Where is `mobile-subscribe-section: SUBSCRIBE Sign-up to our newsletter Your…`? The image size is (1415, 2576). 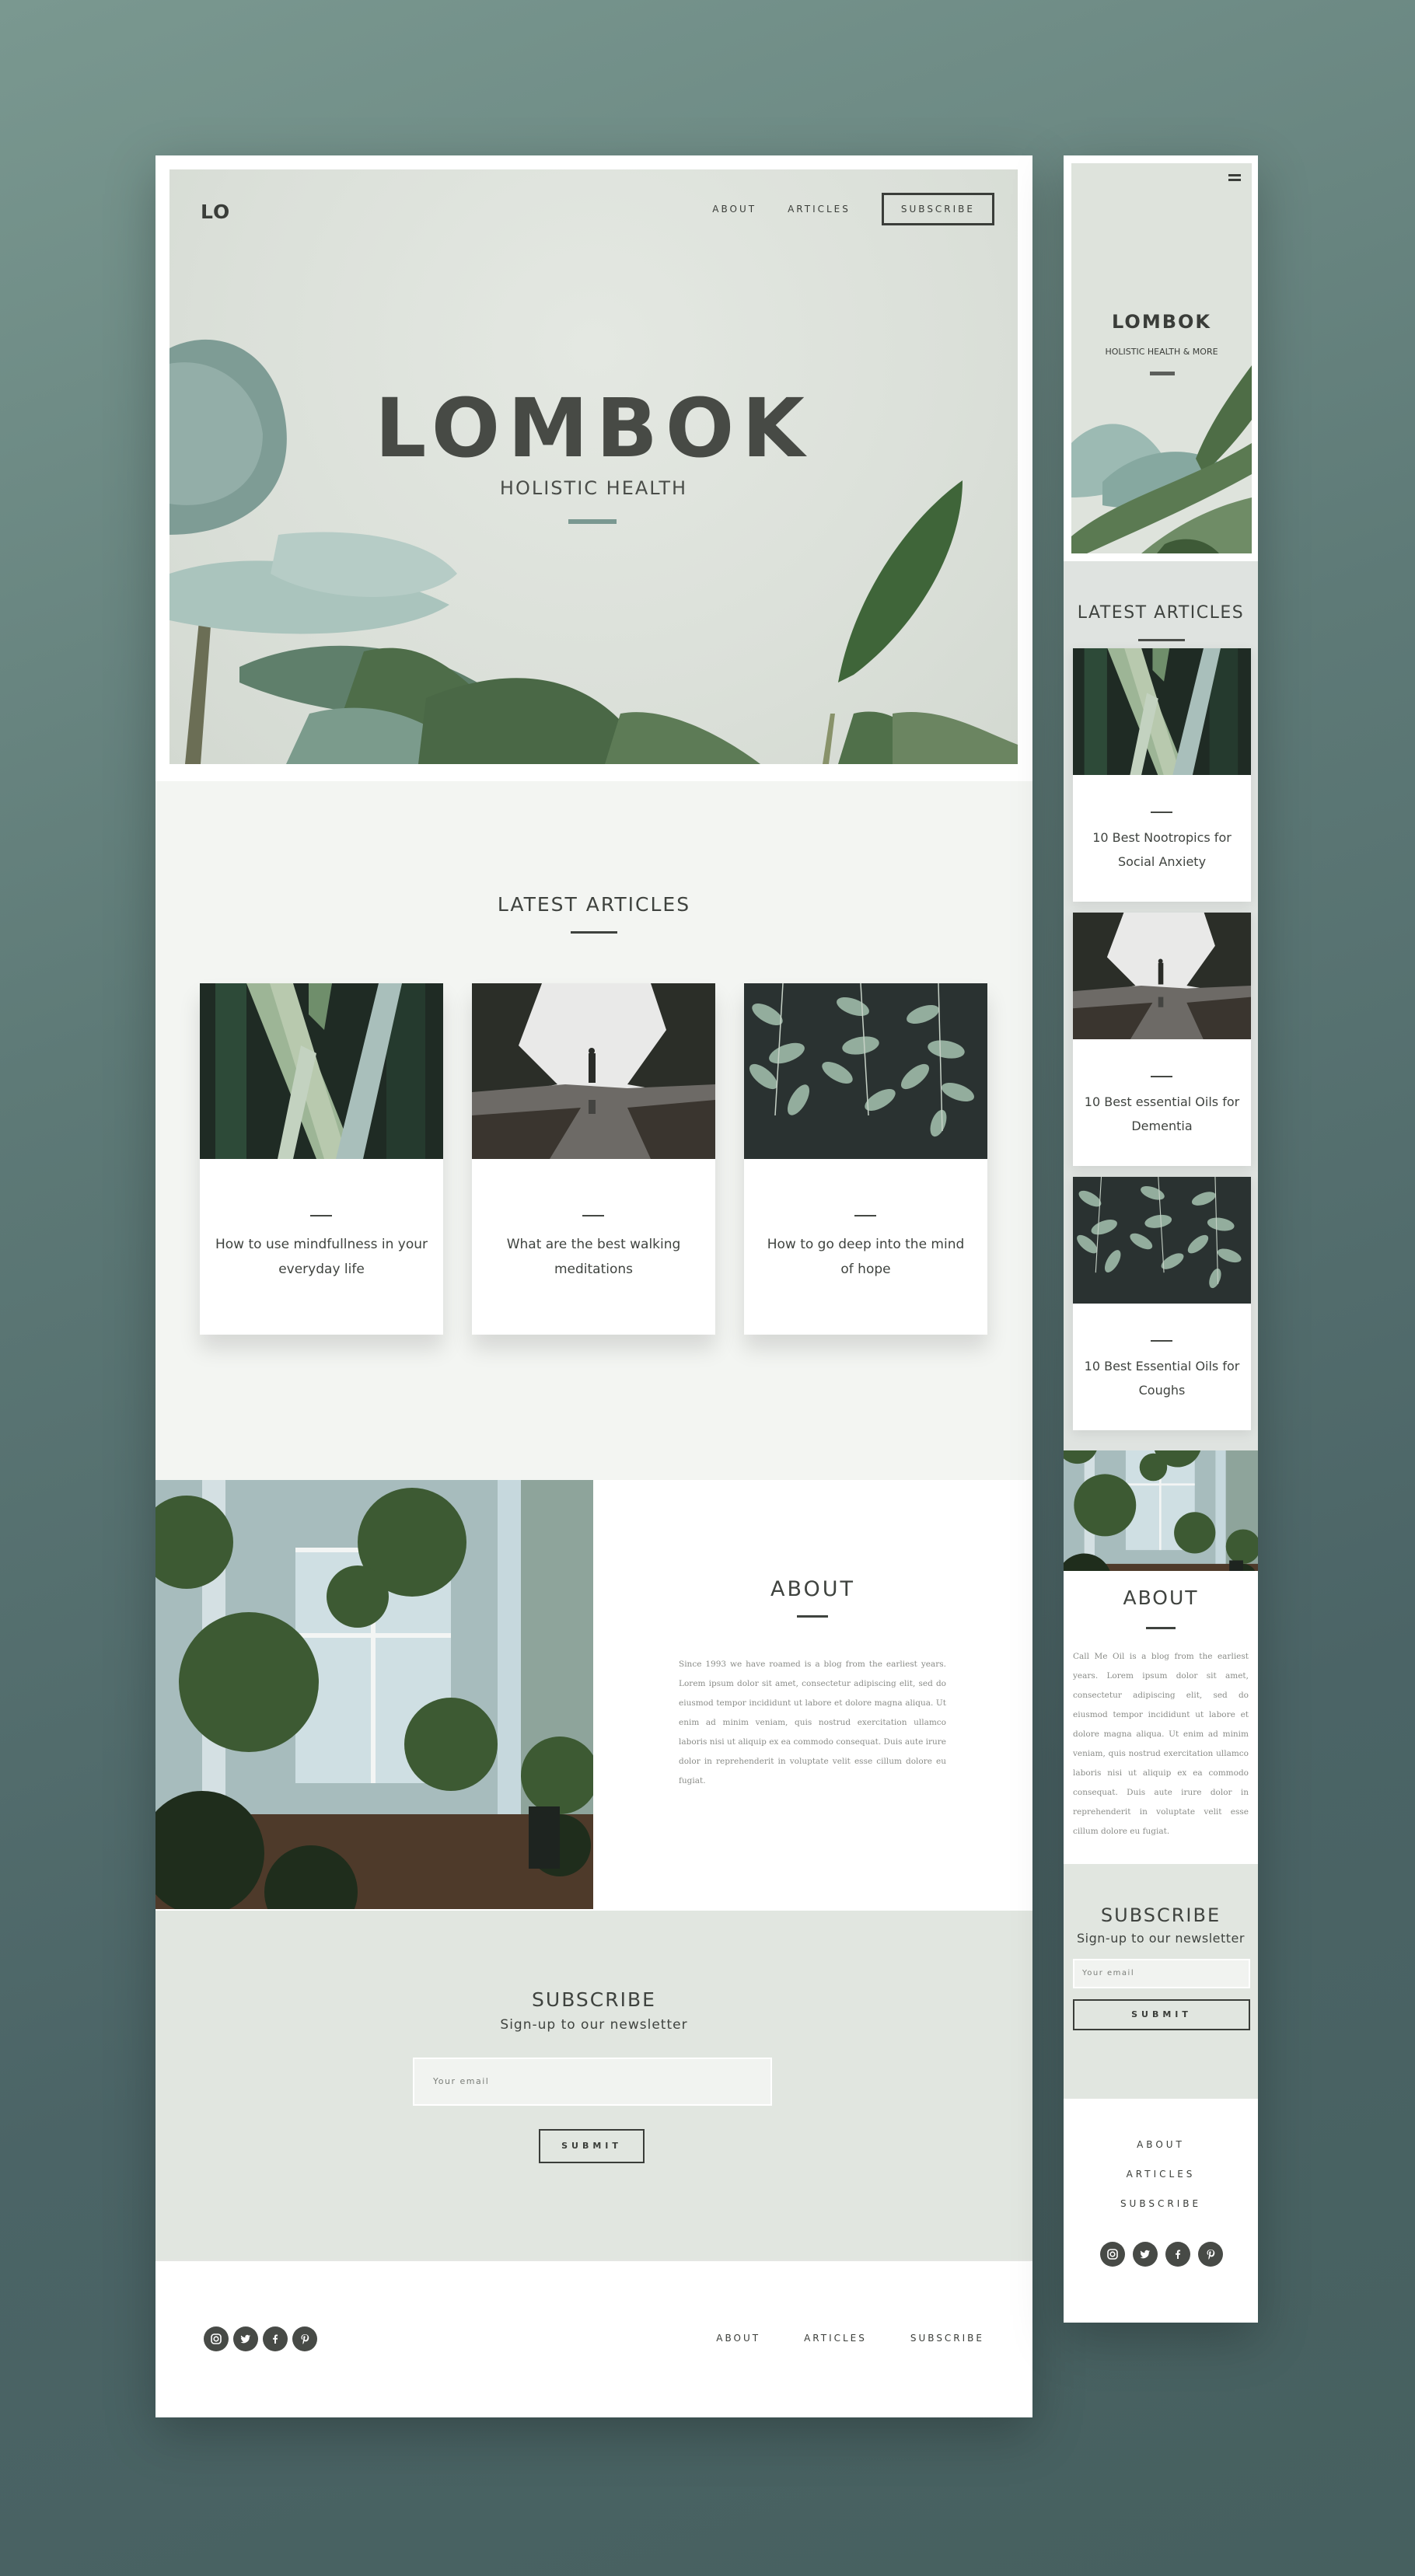
mobile-subscribe-section: SUBSCRIBE Sign-up to our newsletter Your… is located at coordinates (1161, 1982).